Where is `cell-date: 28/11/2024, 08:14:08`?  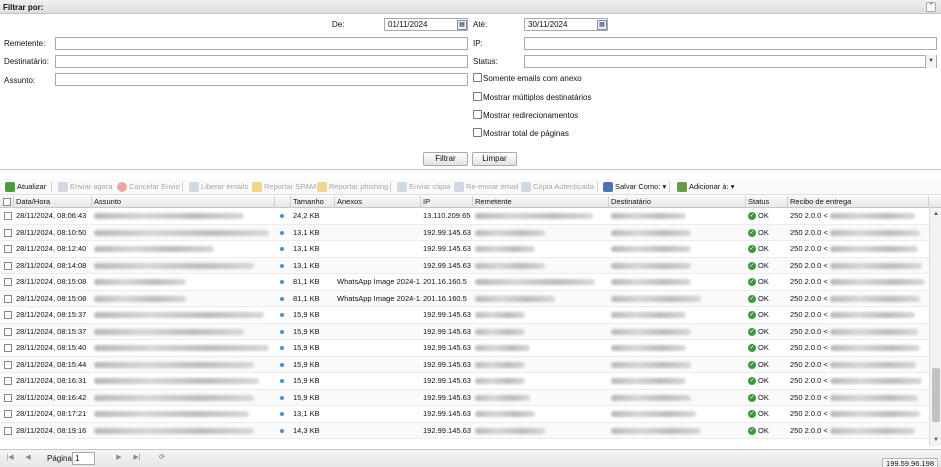 cell-date: 28/11/2024, 08:14:08 is located at coordinates (51, 265).